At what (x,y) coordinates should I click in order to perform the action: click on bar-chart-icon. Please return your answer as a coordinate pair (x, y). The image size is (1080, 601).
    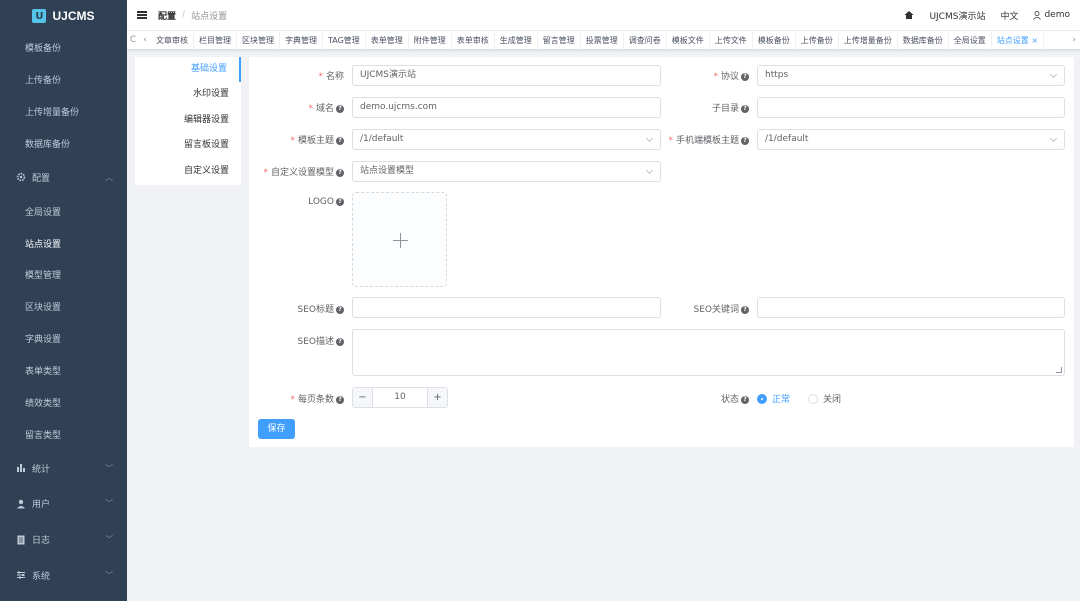
    Looking at the image, I should click on (21, 468).